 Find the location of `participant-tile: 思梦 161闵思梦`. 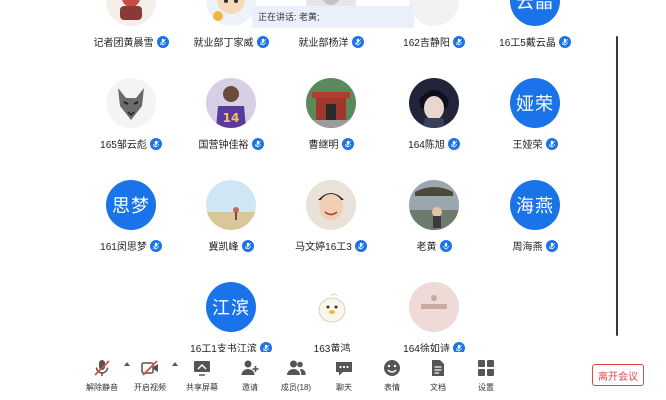

participant-tile: 思梦 161闵思梦 is located at coordinates (131, 204).